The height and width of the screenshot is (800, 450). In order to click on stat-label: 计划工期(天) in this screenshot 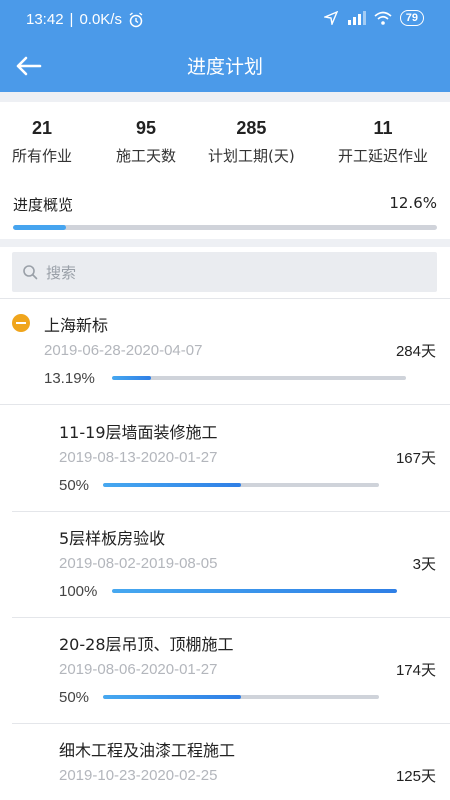, I will do `click(251, 156)`.